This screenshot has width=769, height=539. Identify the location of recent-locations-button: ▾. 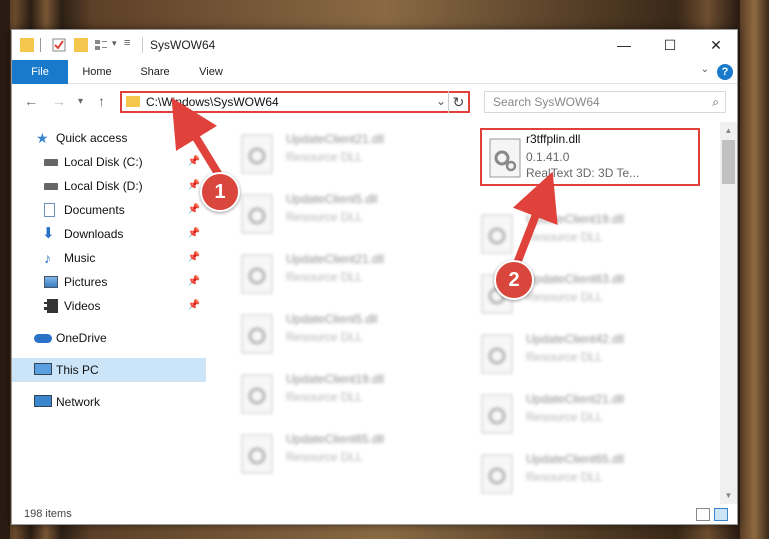
(80, 101).